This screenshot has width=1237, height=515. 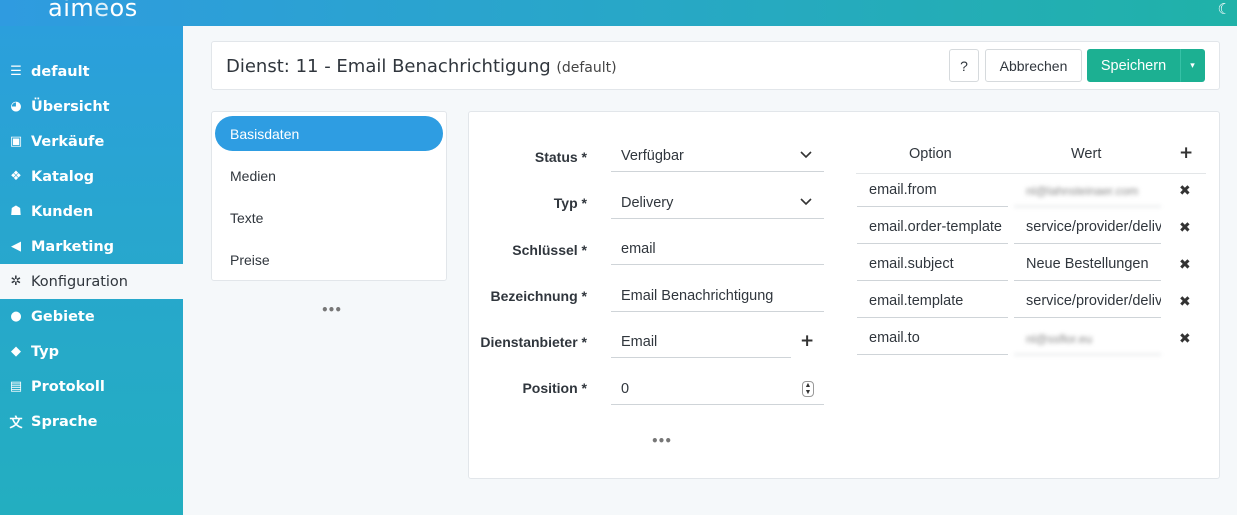 What do you see at coordinates (63, 176) in the screenshot?
I see `sidebar-item-label: Katalog` at bounding box center [63, 176].